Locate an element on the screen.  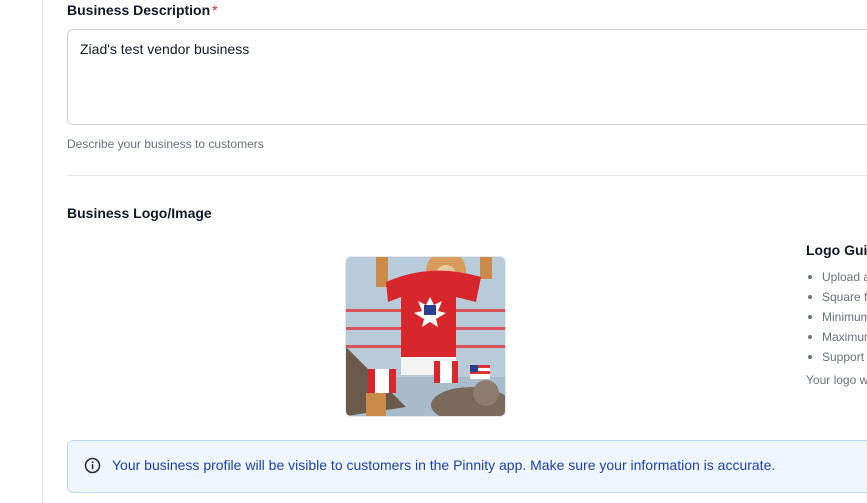
logo-guideline-item: Minimum is located at coordinates (836, 318).